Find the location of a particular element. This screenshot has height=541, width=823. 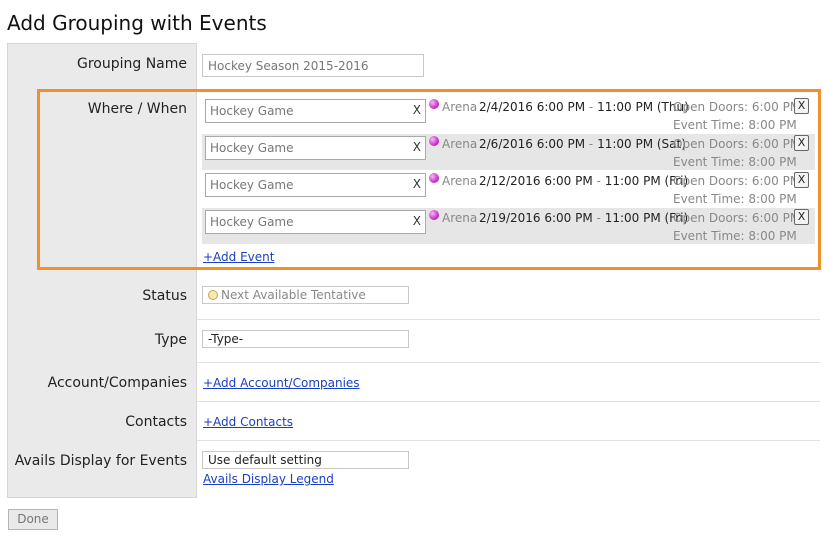

status-label: Status is located at coordinates (164, 296).